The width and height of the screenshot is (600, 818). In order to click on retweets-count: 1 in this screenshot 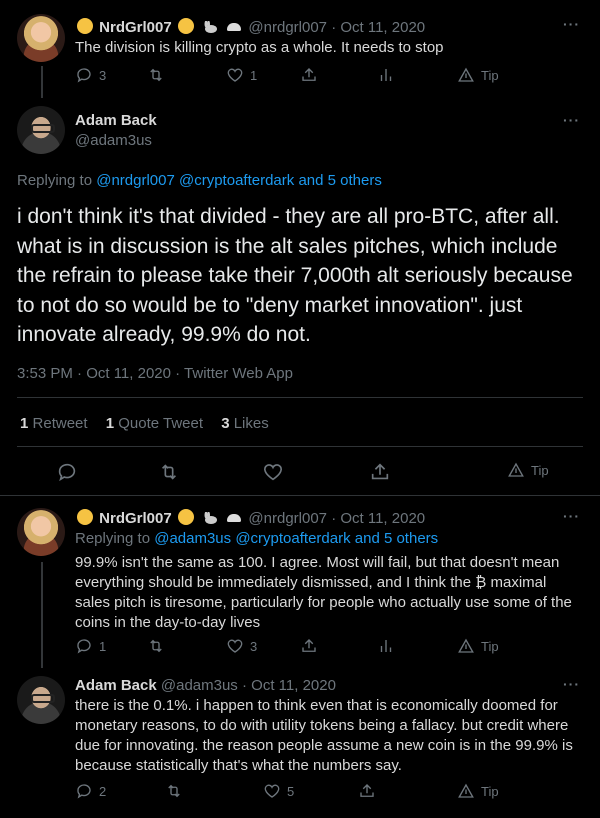, I will do `click(24, 423)`.